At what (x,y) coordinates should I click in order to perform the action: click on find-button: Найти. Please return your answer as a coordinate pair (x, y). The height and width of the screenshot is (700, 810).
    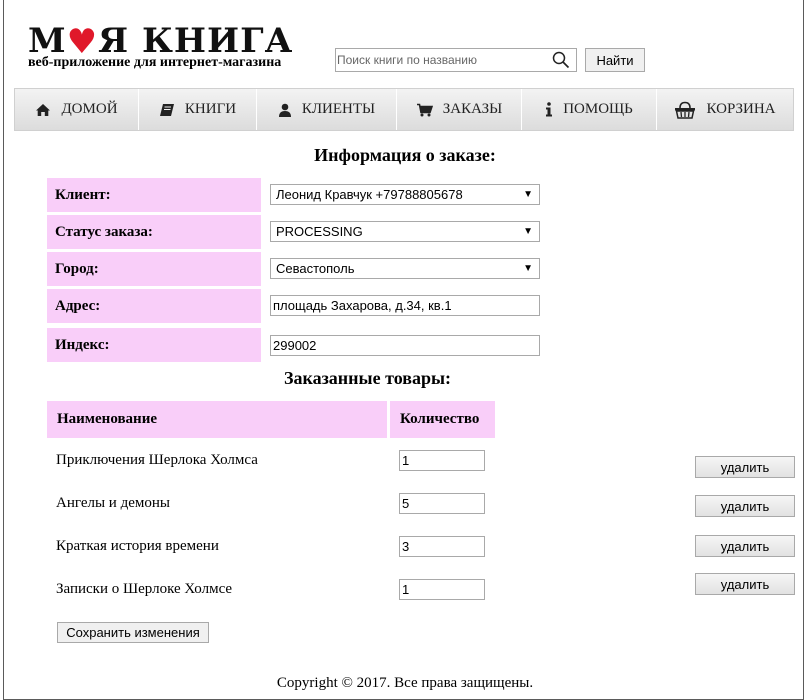
    Looking at the image, I should click on (615, 60).